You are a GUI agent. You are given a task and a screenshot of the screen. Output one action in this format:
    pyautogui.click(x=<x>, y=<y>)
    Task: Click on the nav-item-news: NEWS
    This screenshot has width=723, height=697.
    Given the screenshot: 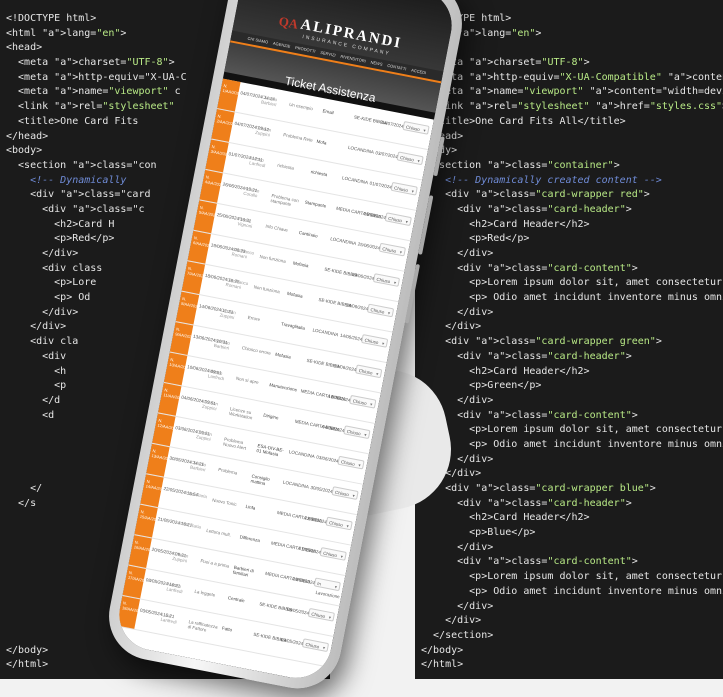 What is the action you would take?
    pyautogui.click(x=377, y=64)
    